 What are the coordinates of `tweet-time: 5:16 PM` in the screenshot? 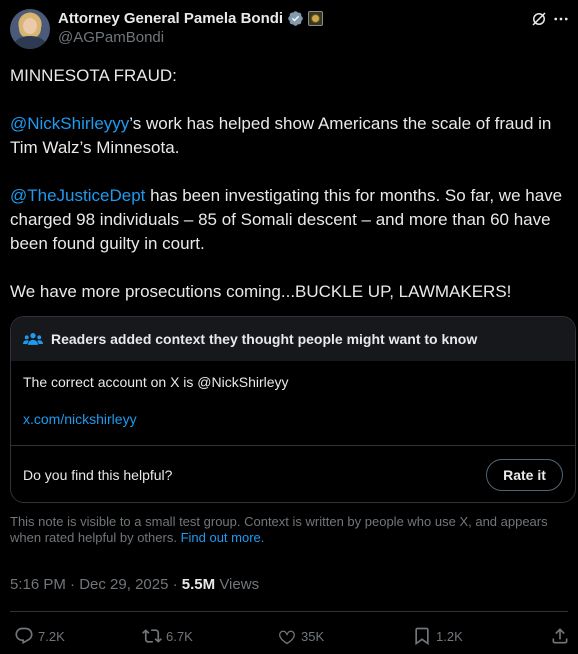 It's located at (38, 584).